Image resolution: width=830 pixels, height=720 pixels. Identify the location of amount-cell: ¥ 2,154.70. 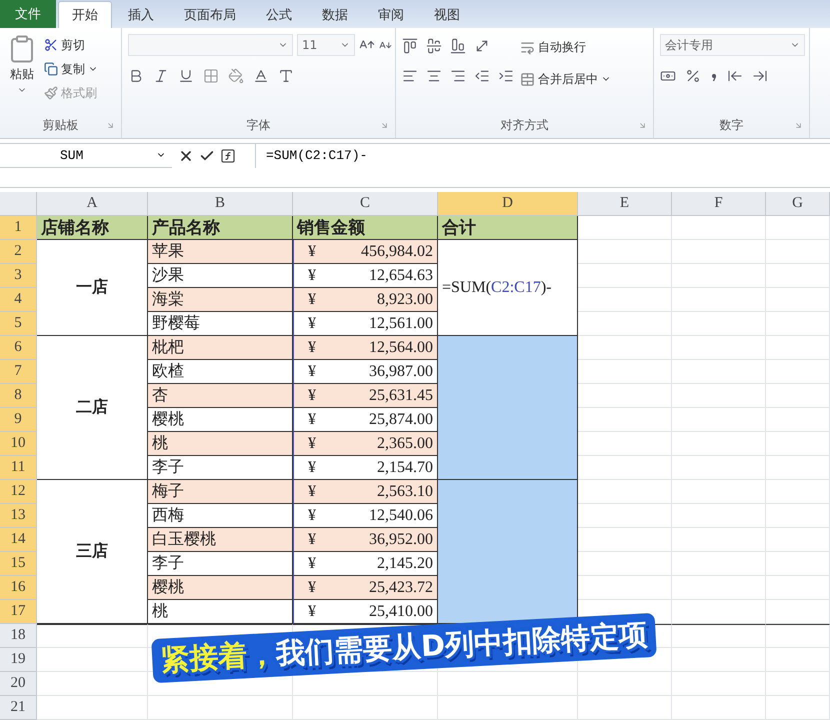
(365, 468).